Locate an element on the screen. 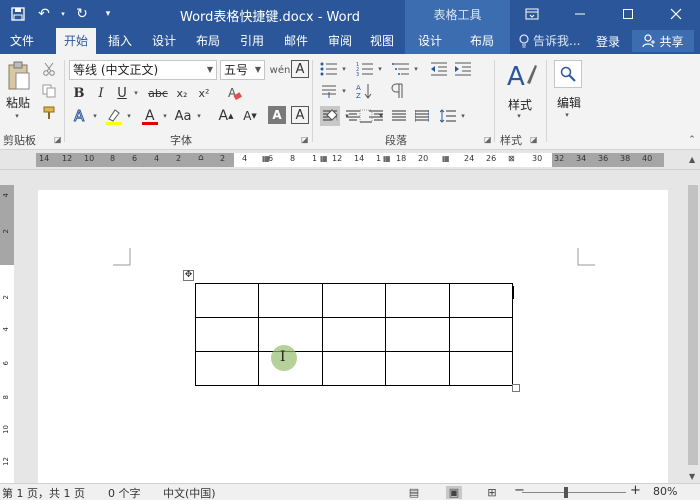 This screenshot has width=700, height=500. redo-icon: ↻ is located at coordinates (82, 14).